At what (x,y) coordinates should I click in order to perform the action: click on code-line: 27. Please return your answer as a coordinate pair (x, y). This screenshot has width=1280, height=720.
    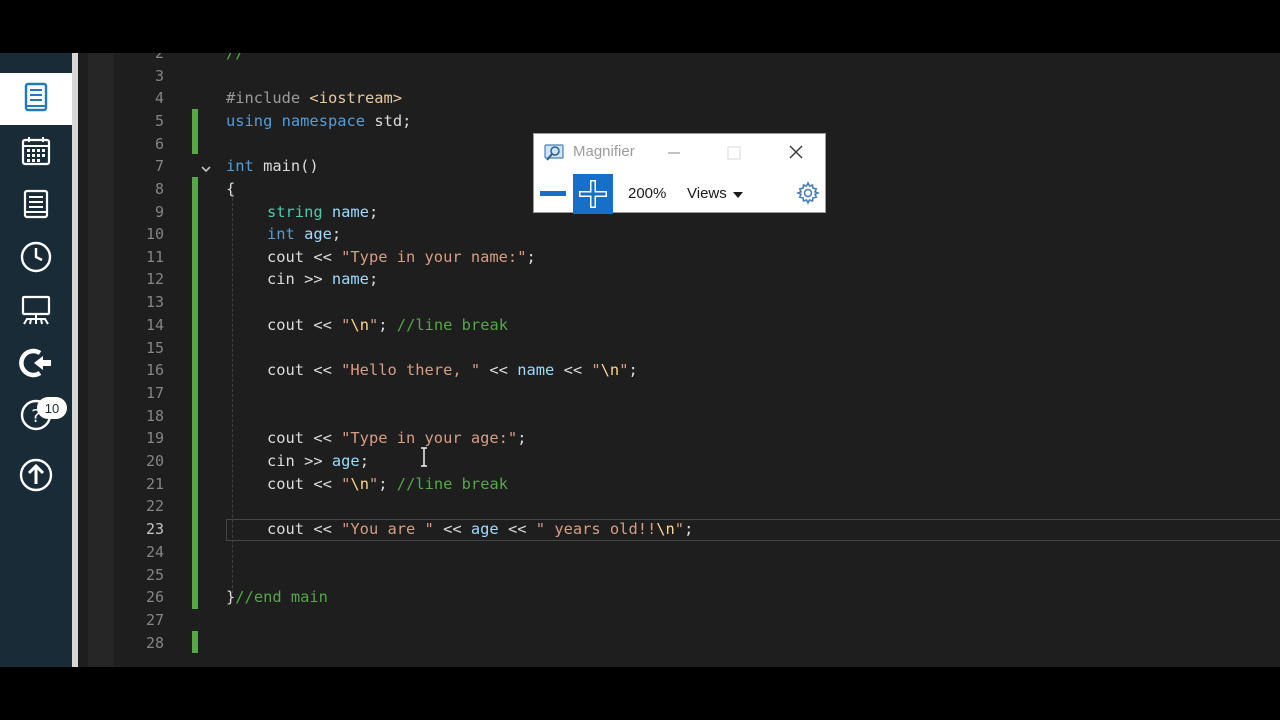
    Looking at the image, I should click on (679, 620).